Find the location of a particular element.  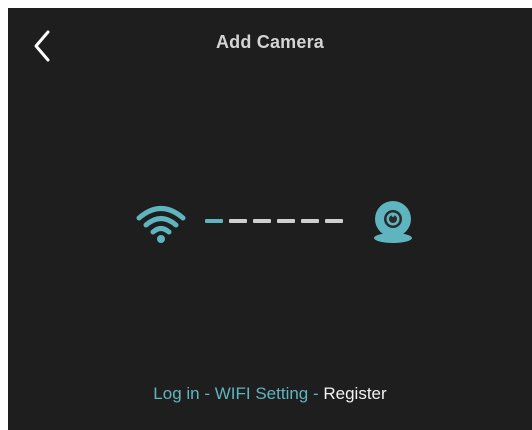

setup-steps: Log in - WIFI Setting - Register is located at coordinates (270, 394).